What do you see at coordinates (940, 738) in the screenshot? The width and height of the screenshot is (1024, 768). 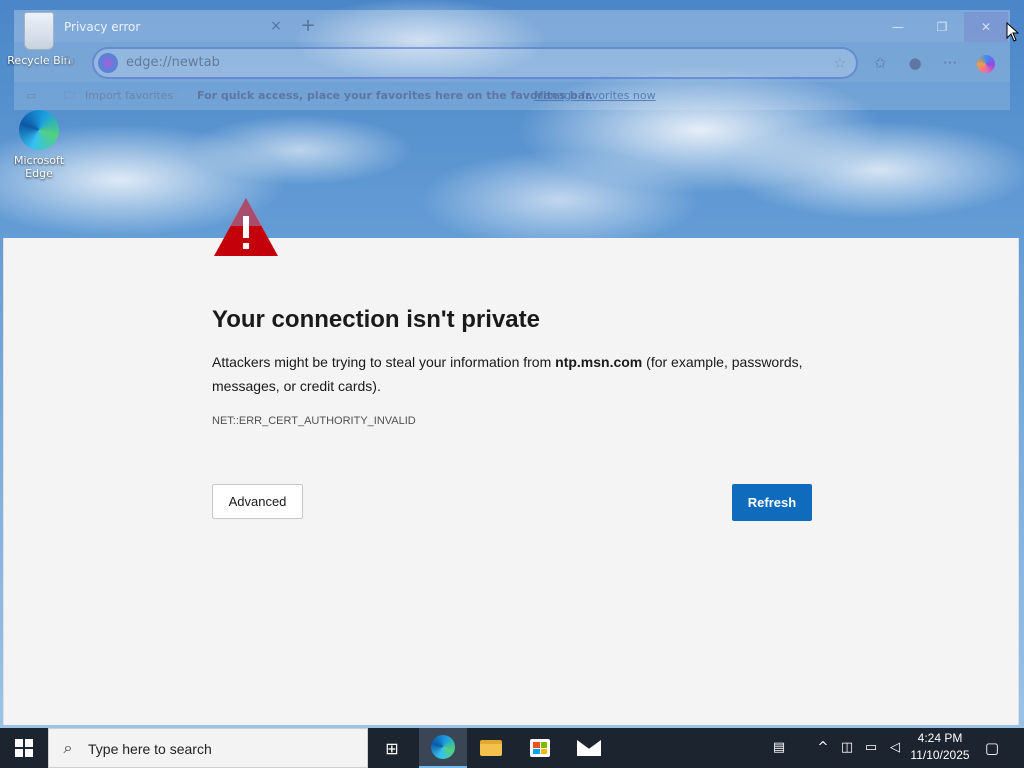 I see `clock-time: 4:24 PM` at bounding box center [940, 738].